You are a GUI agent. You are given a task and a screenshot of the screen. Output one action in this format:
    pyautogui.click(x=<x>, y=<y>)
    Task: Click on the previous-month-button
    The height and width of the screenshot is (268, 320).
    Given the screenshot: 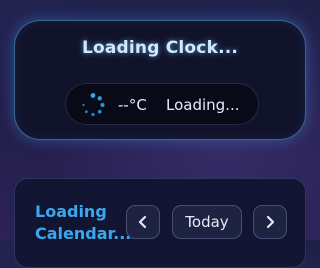 What is the action you would take?
    pyautogui.click(x=143, y=222)
    